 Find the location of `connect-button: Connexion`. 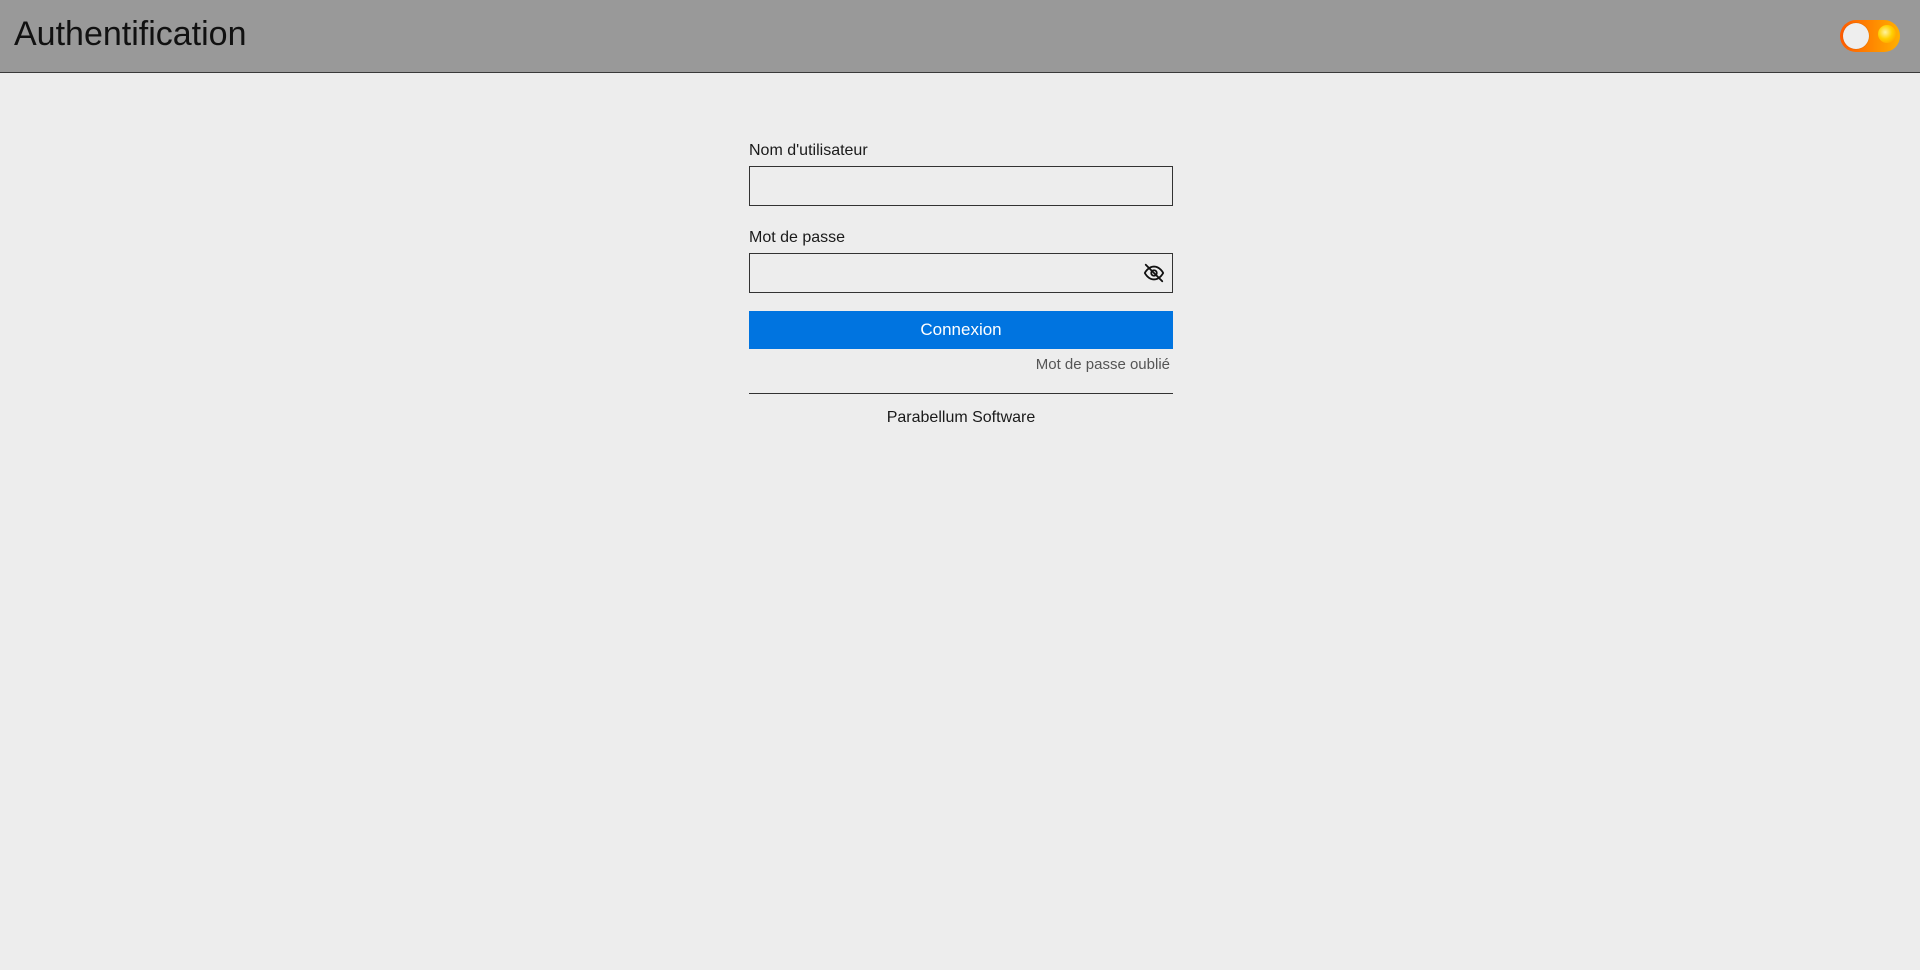

connect-button: Connexion is located at coordinates (961, 330).